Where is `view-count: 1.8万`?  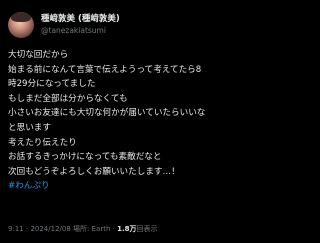 view-count: 1.8万 is located at coordinates (126, 229).